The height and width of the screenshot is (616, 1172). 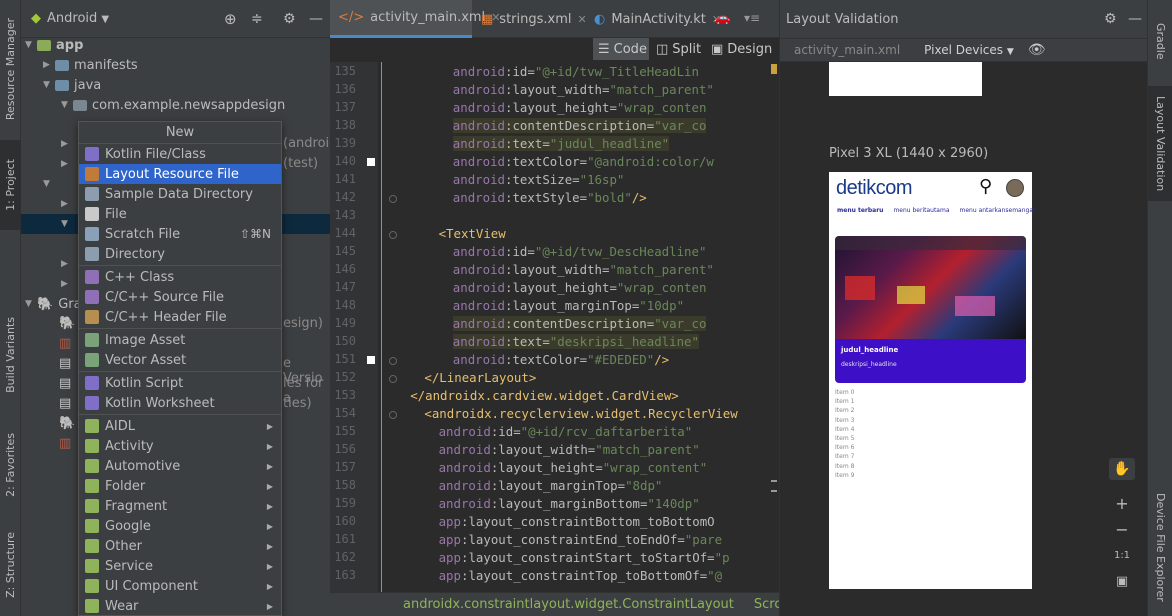 I want to click on locate-icon: ⊕, so click(x=230, y=19).